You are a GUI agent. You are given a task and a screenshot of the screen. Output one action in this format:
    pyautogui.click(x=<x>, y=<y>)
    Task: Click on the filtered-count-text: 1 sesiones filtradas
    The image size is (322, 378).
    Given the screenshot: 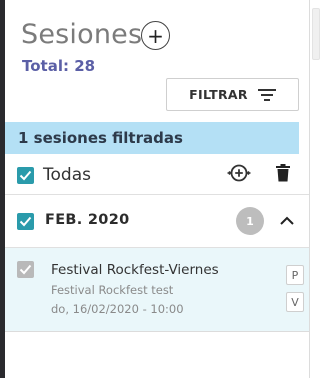 What is the action you would take?
    pyautogui.click(x=100, y=138)
    